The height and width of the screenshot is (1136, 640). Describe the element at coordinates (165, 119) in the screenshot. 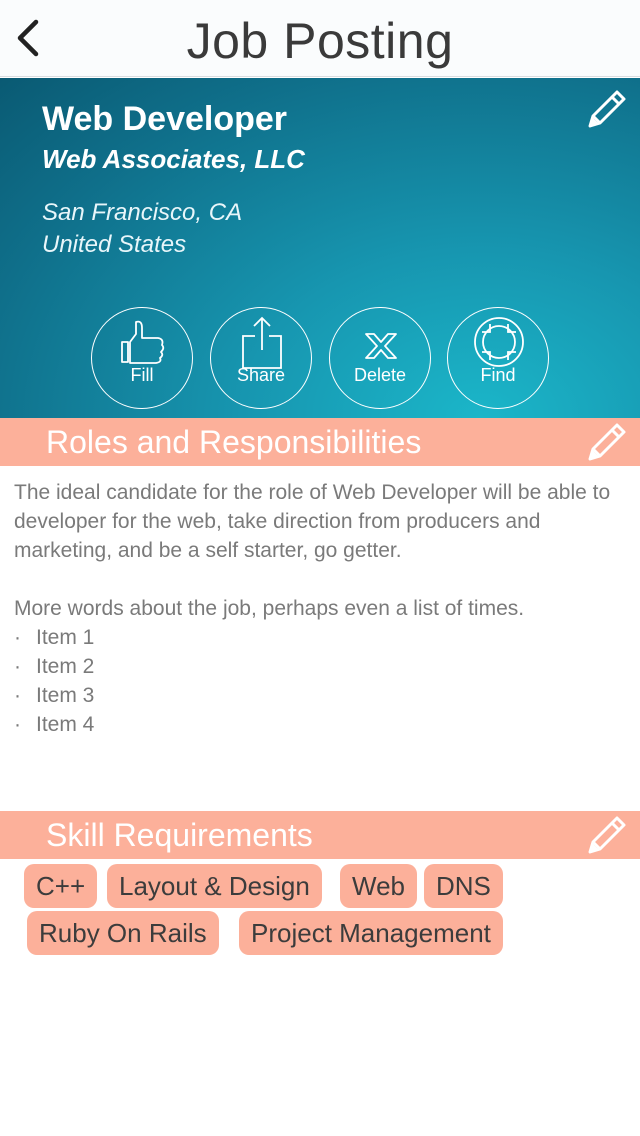

I see `job-title: Web Developer` at that location.